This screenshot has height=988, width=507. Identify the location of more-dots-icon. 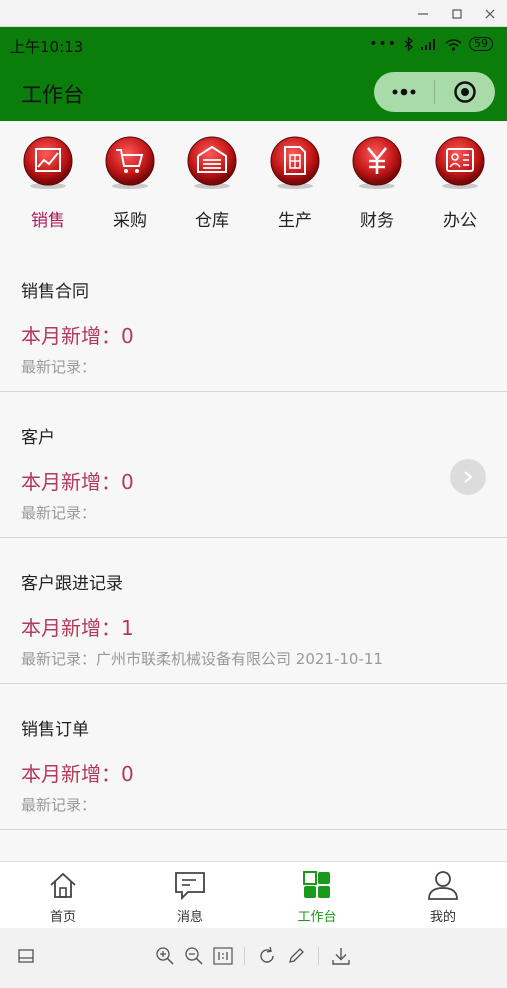
(404, 92).